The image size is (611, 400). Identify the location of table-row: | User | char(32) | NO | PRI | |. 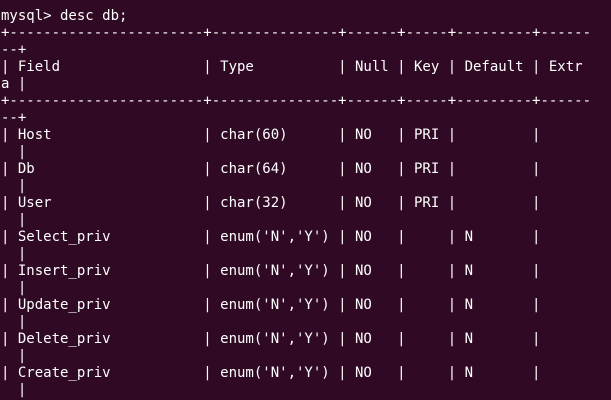
(271, 203).